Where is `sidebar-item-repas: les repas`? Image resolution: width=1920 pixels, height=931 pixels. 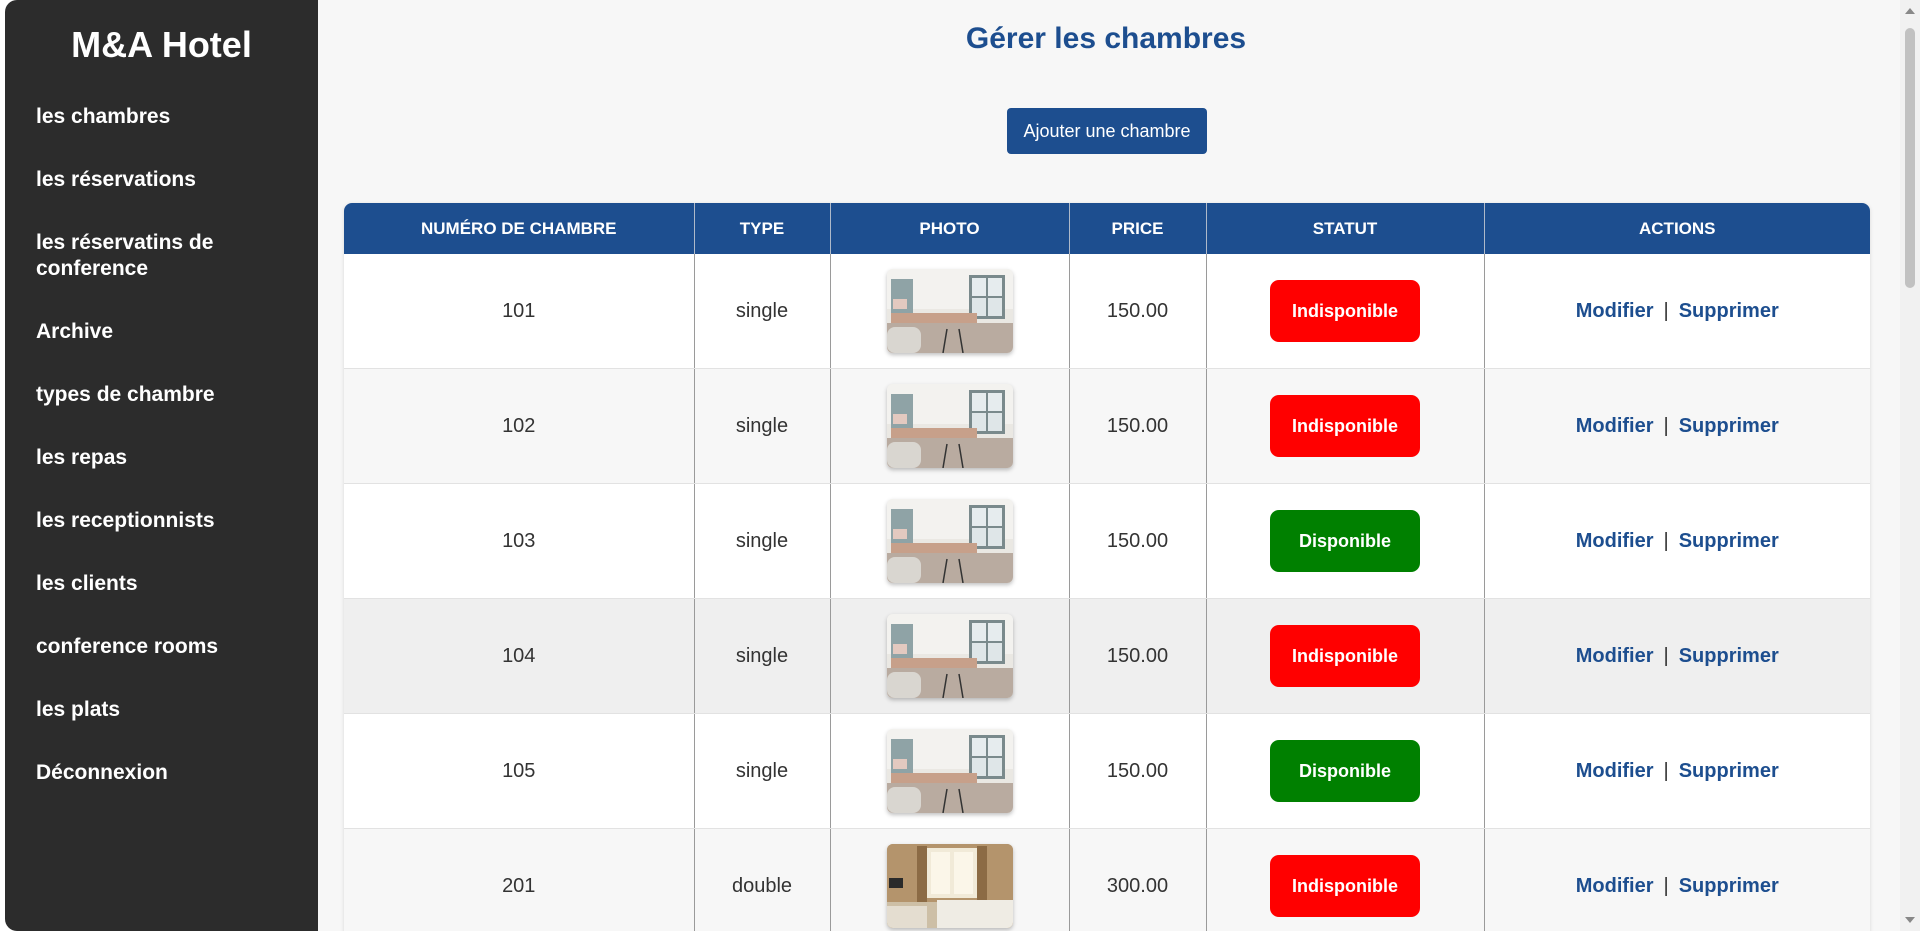
sidebar-item-repas: les repas is located at coordinates (161, 458).